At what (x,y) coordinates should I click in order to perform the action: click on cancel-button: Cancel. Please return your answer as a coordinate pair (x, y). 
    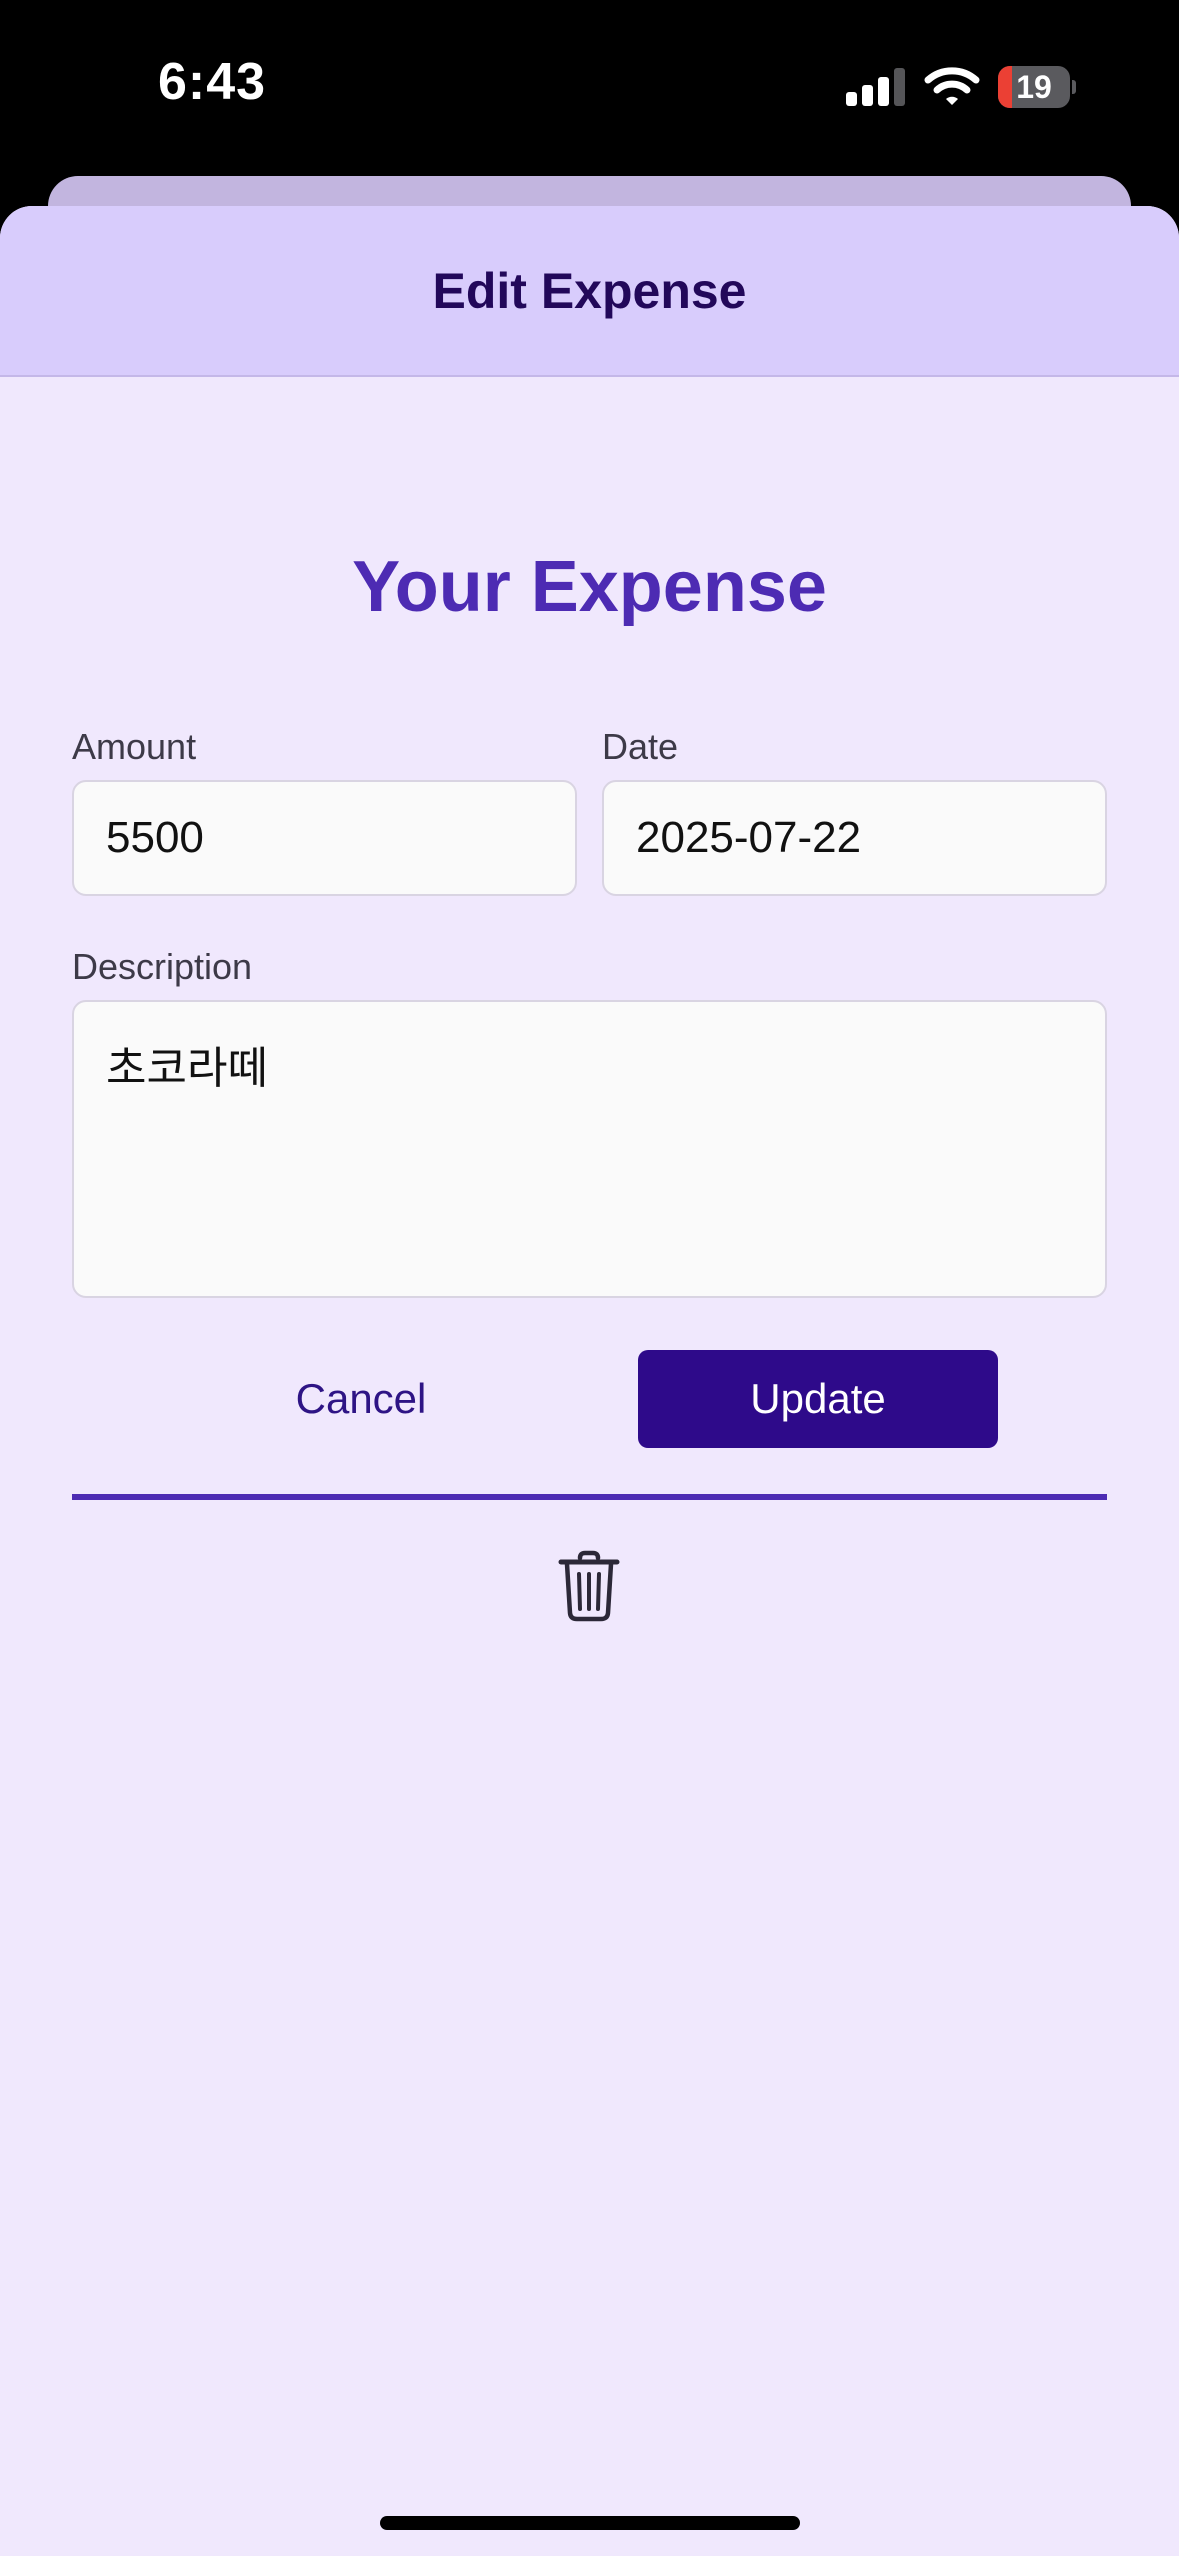
    Looking at the image, I should click on (361, 1399).